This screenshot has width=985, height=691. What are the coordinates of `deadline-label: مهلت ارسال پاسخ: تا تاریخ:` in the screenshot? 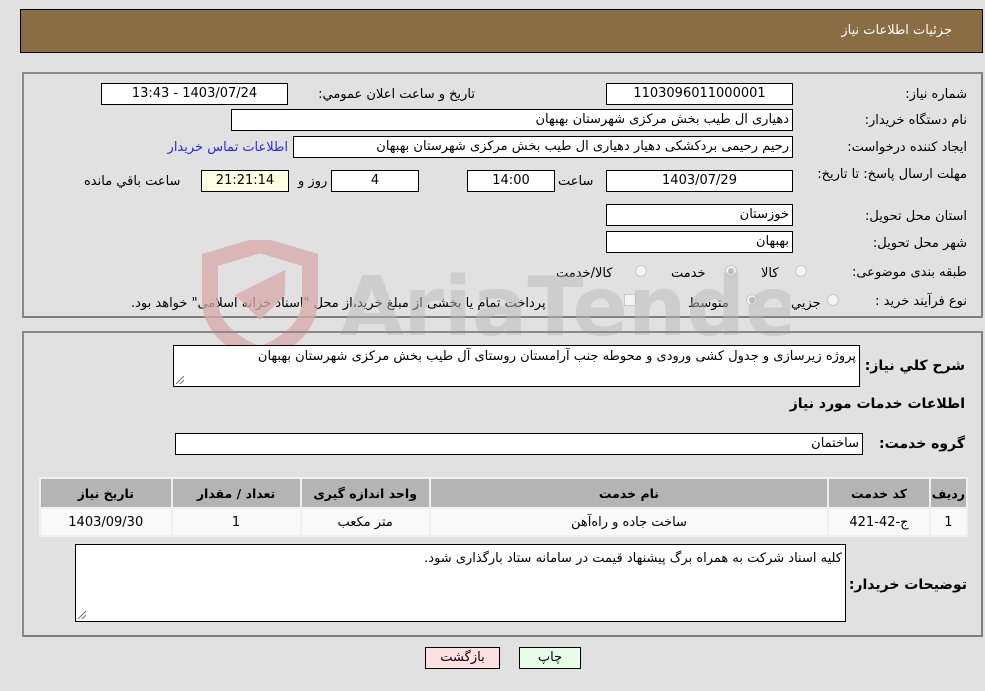 It's located at (892, 174).